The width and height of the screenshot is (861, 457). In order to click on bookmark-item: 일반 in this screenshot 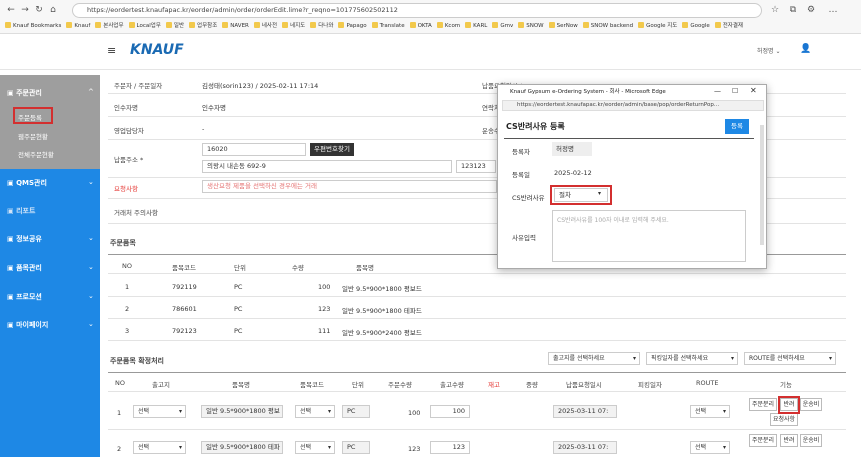, I will do `click(174, 26)`.